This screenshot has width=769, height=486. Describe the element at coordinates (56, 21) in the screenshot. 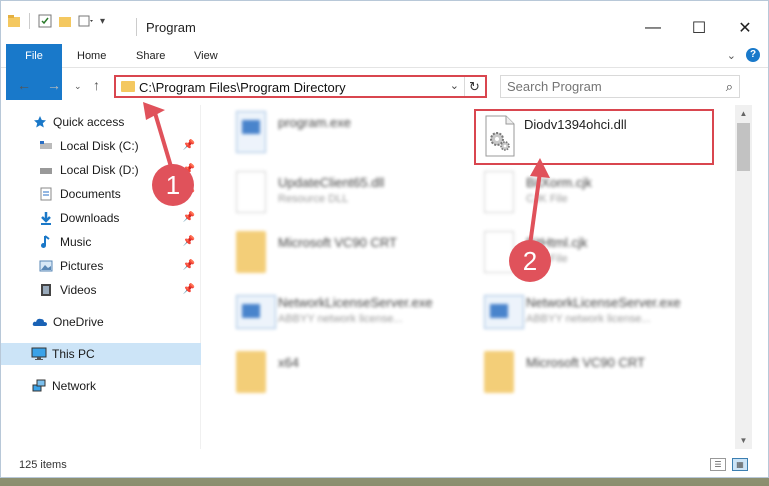

I see `quick-access-toolbar: ▾` at that location.